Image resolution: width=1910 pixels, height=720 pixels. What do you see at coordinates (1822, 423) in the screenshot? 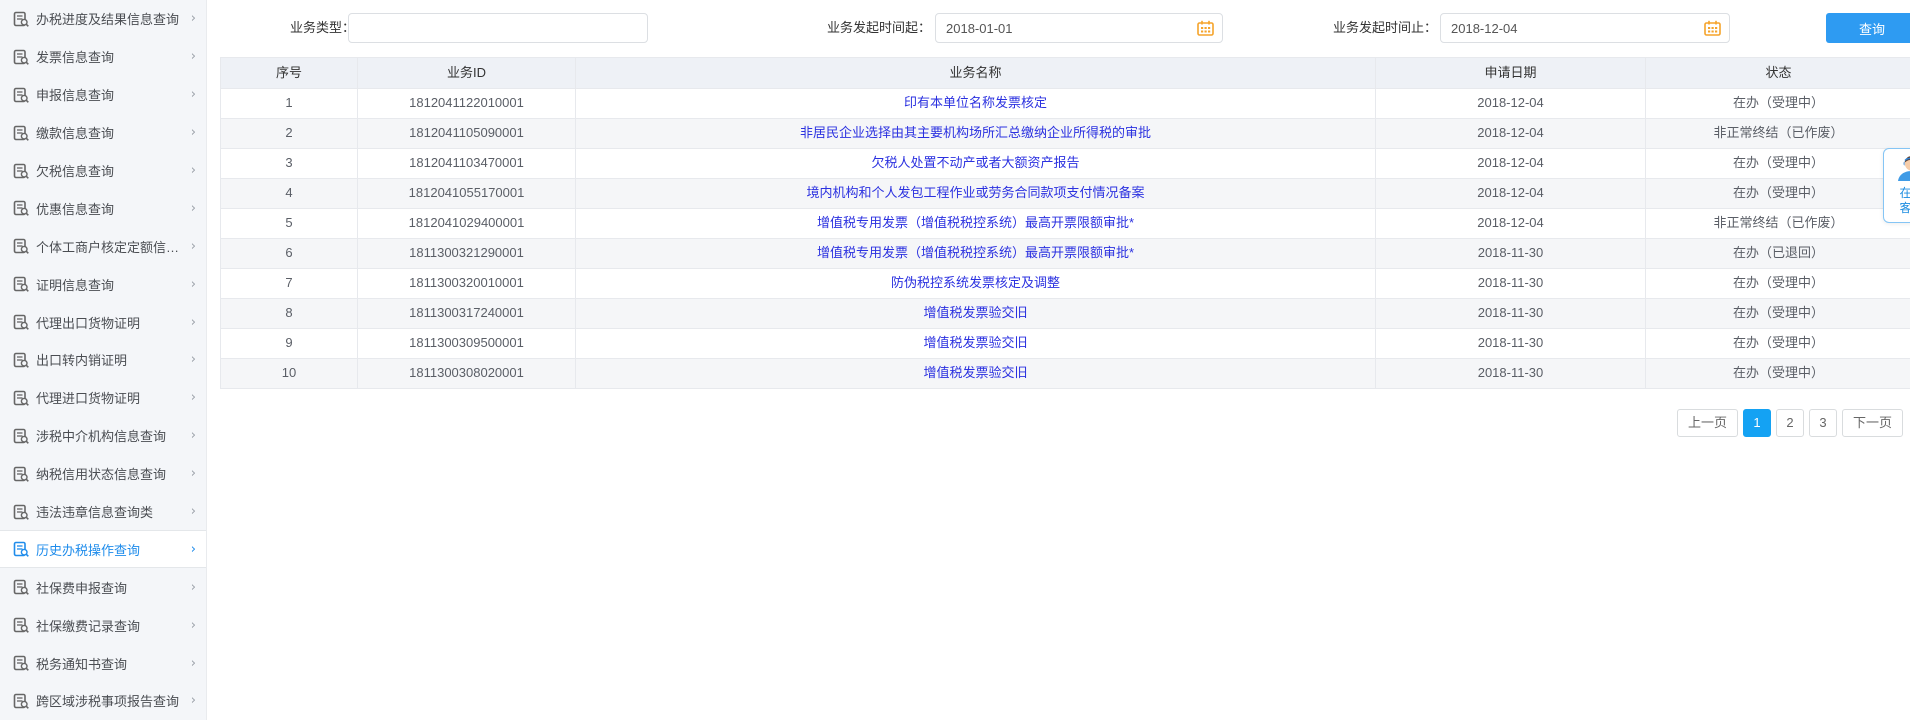
I see `page-button-3: 3` at bounding box center [1822, 423].